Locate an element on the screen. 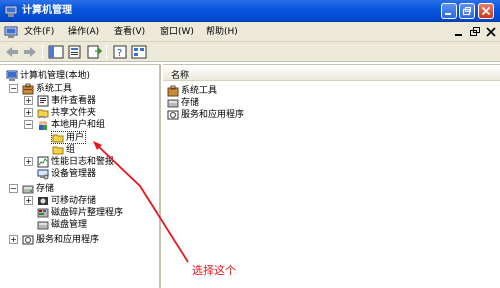 The image size is (500, 288). list-item-label: 服务和应用程序 is located at coordinates (213, 115).